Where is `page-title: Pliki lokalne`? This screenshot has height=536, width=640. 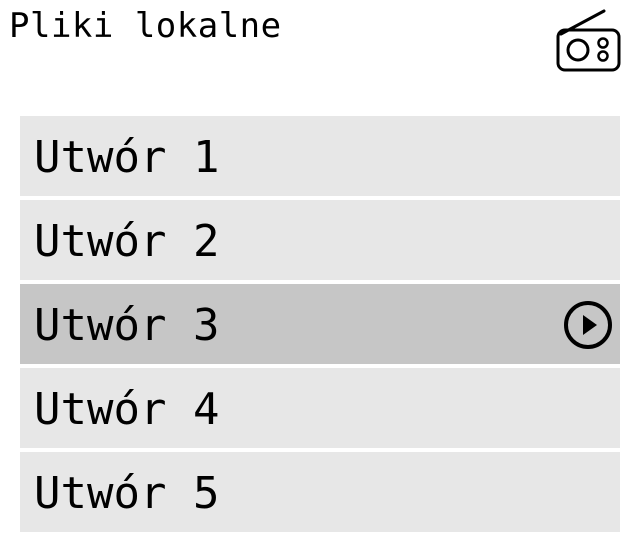
page-title: Pliki lokalne is located at coordinates (145, 26).